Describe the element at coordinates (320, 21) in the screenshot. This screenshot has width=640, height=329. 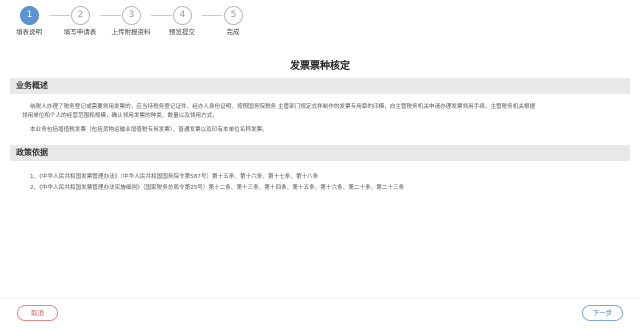
I see `step-wizard: 1 填表说明 2 填写申请表 3 上传附报资料 4 预览提交 5 完成` at that location.